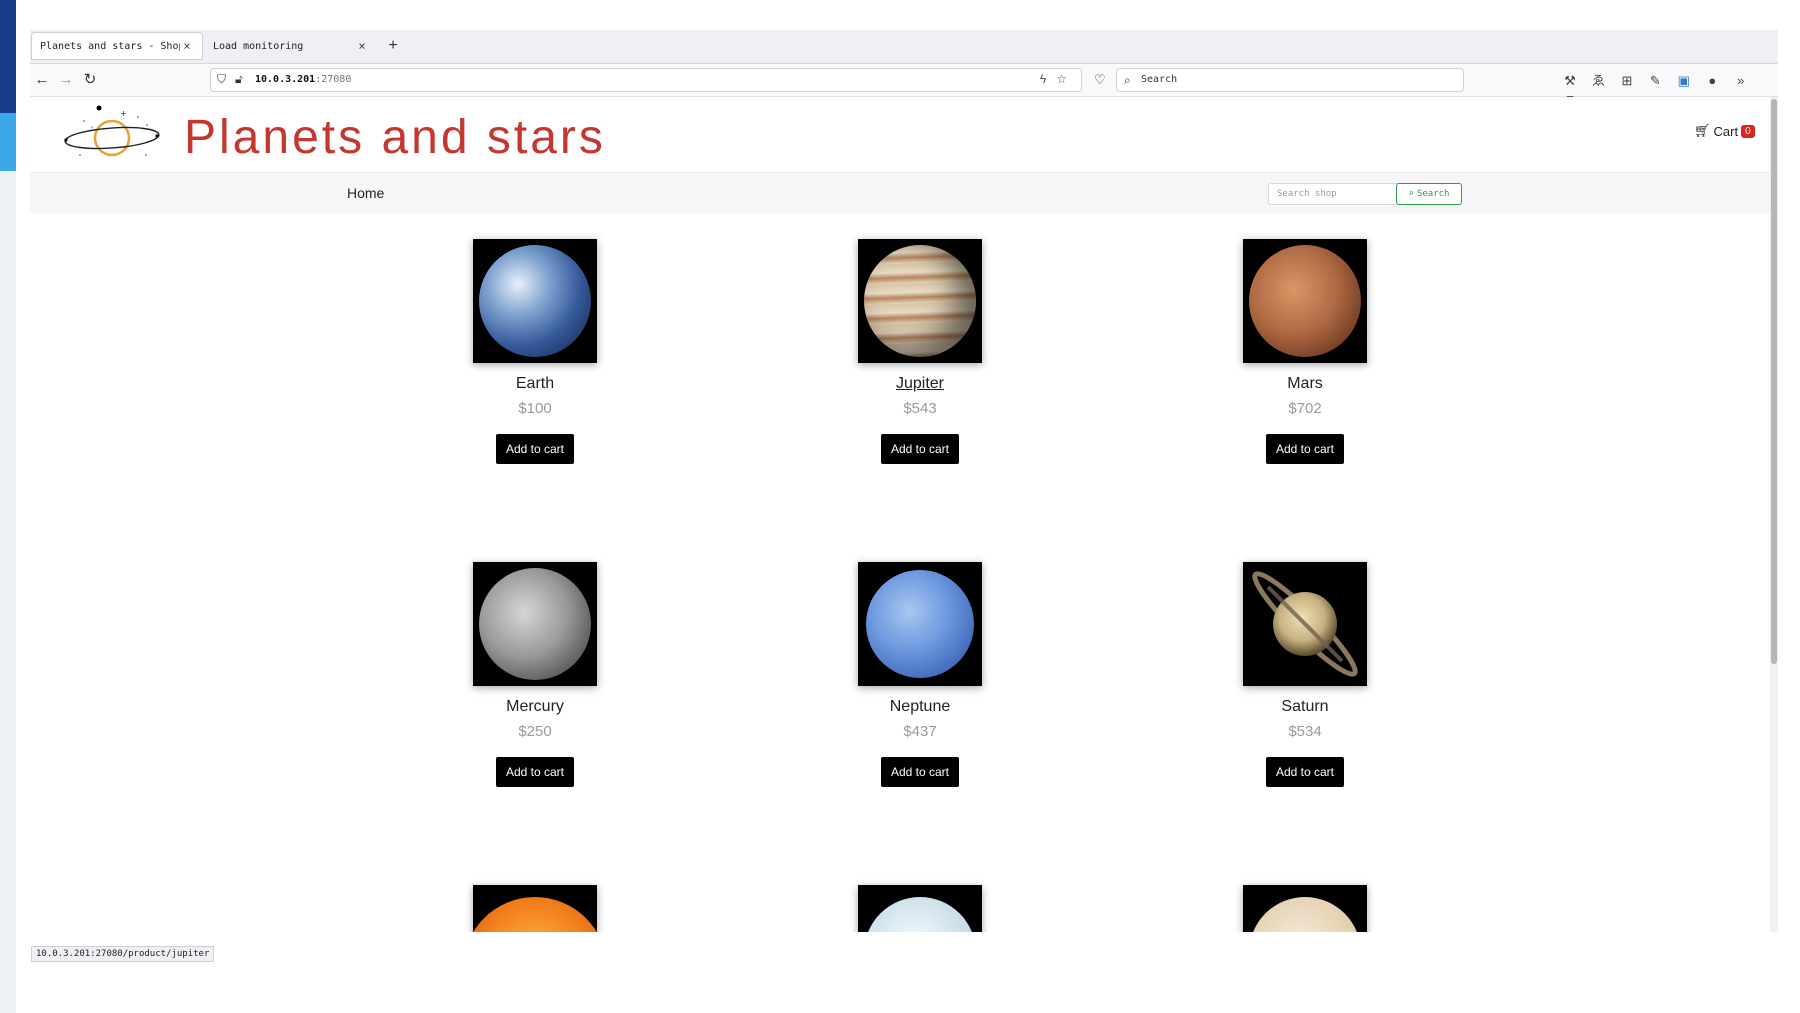  Describe the element at coordinates (1305, 731) in the screenshot. I see `product-price: $534` at that location.